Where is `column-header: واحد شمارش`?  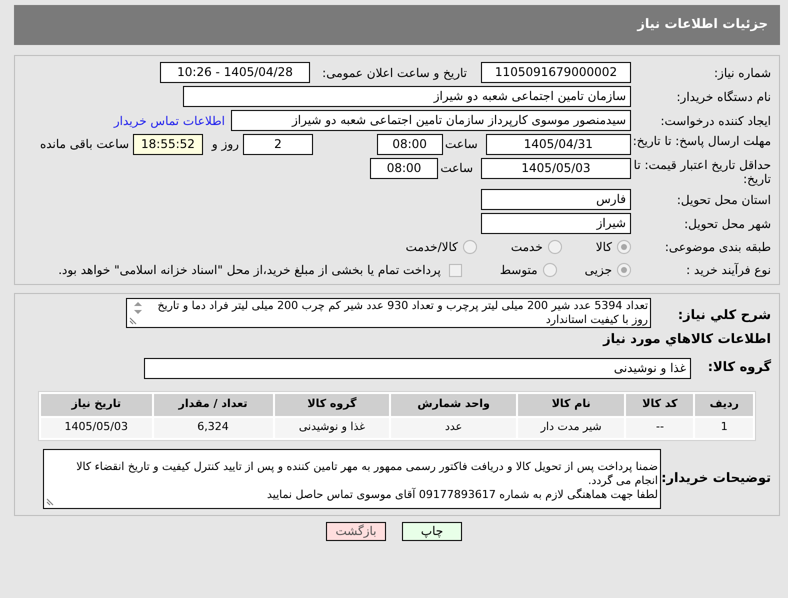
column-header: واحد شمارش is located at coordinates (453, 405).